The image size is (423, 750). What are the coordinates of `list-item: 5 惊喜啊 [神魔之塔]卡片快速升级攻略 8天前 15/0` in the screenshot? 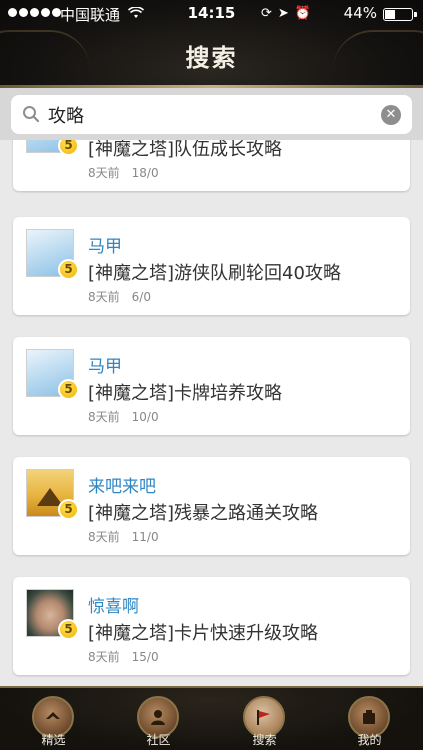 It's located at (211, 626).